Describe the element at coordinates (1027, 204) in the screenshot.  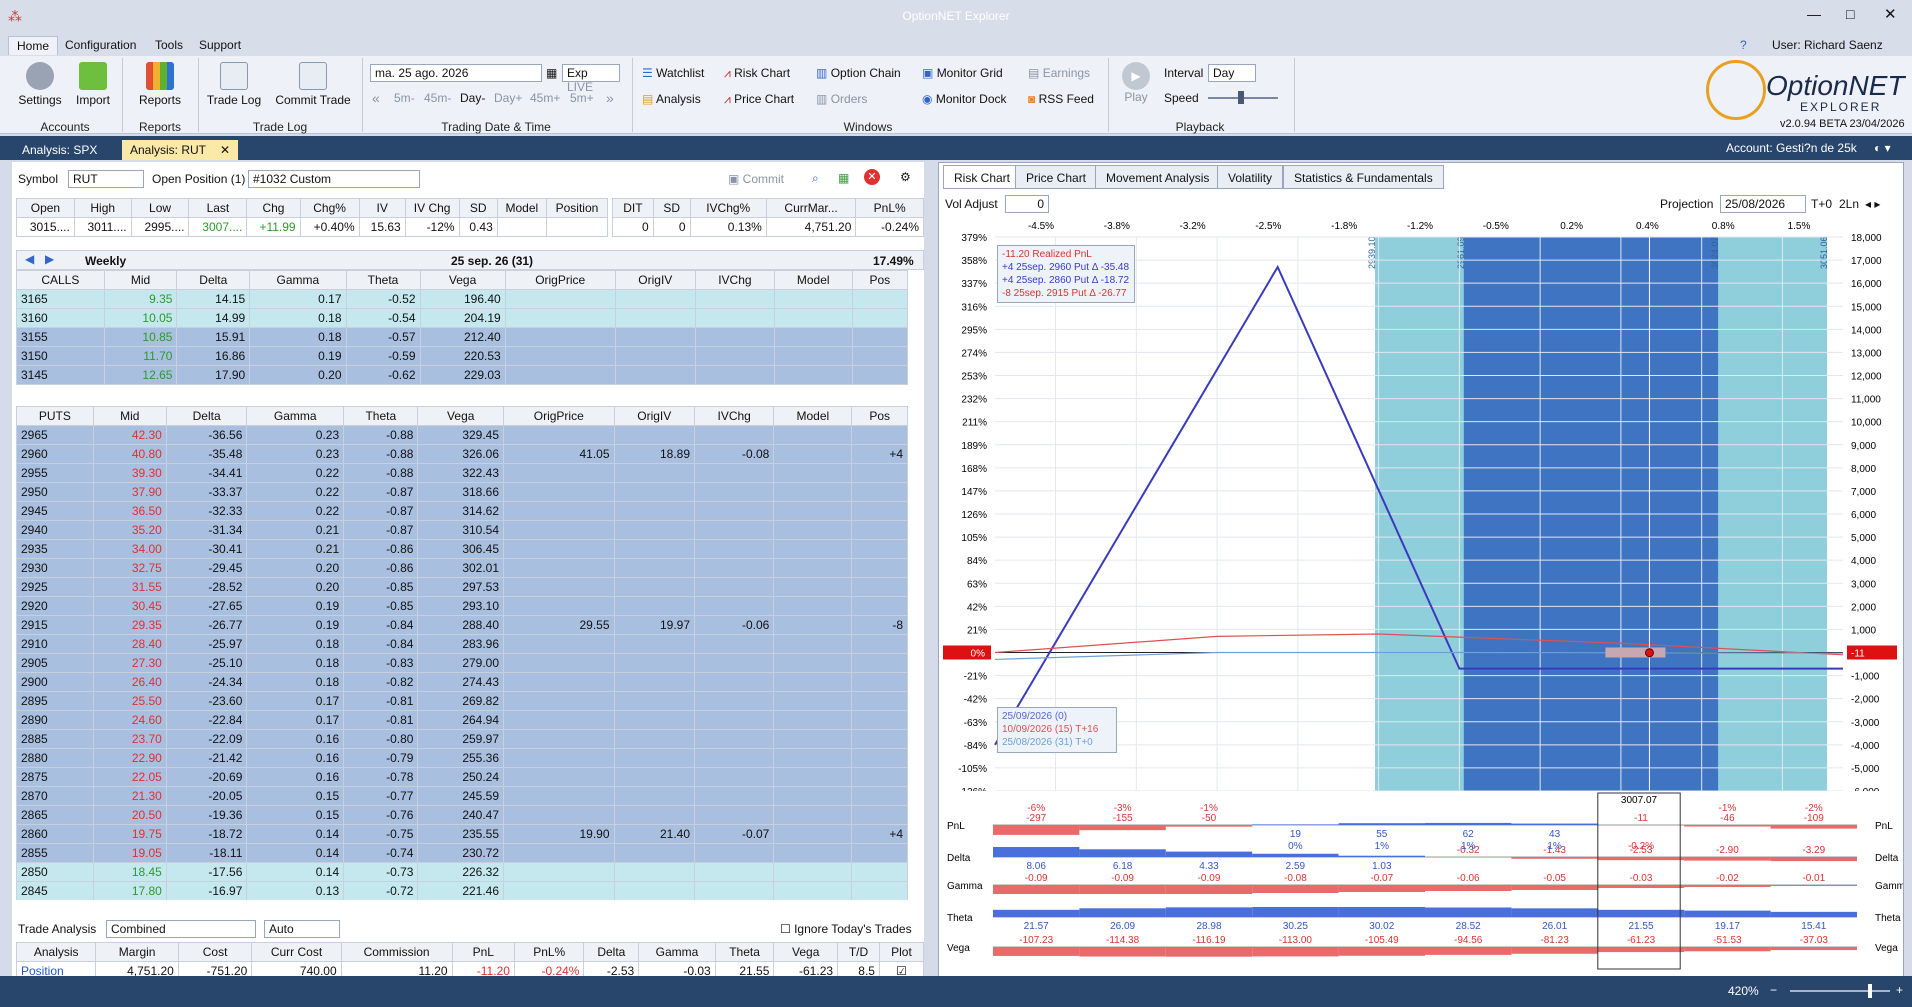
I see `vol-adjust-input: 0` at that location.